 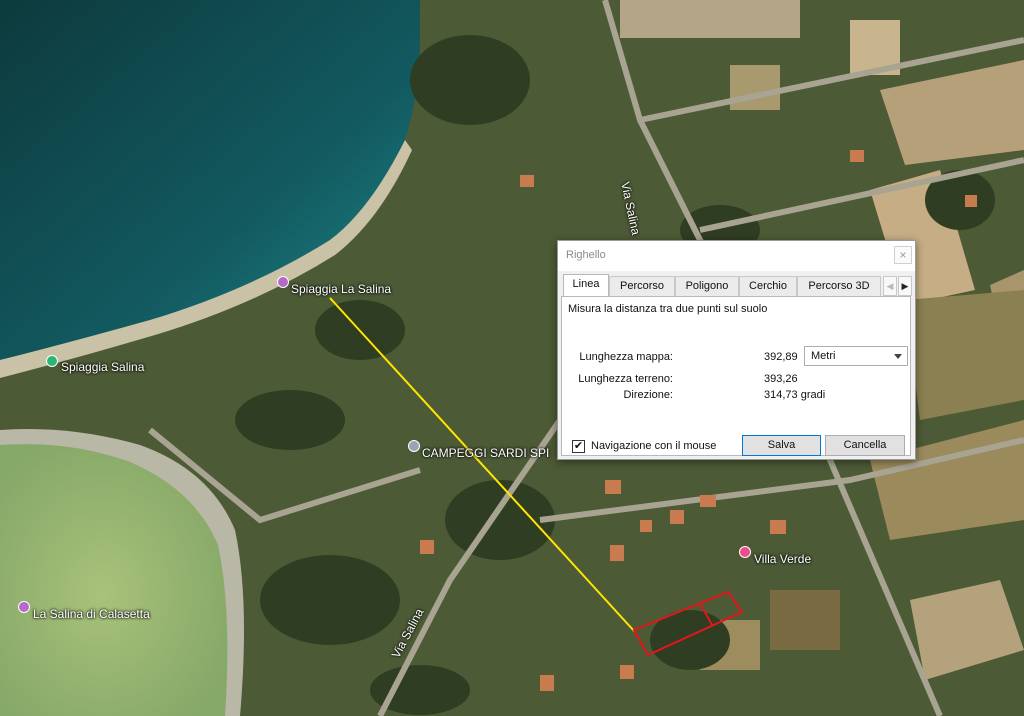 What do you see at coordinates (768, 286) in the screenshot?
I see `tab-cerchio: Cerchio` at bounding box center [768, 286].